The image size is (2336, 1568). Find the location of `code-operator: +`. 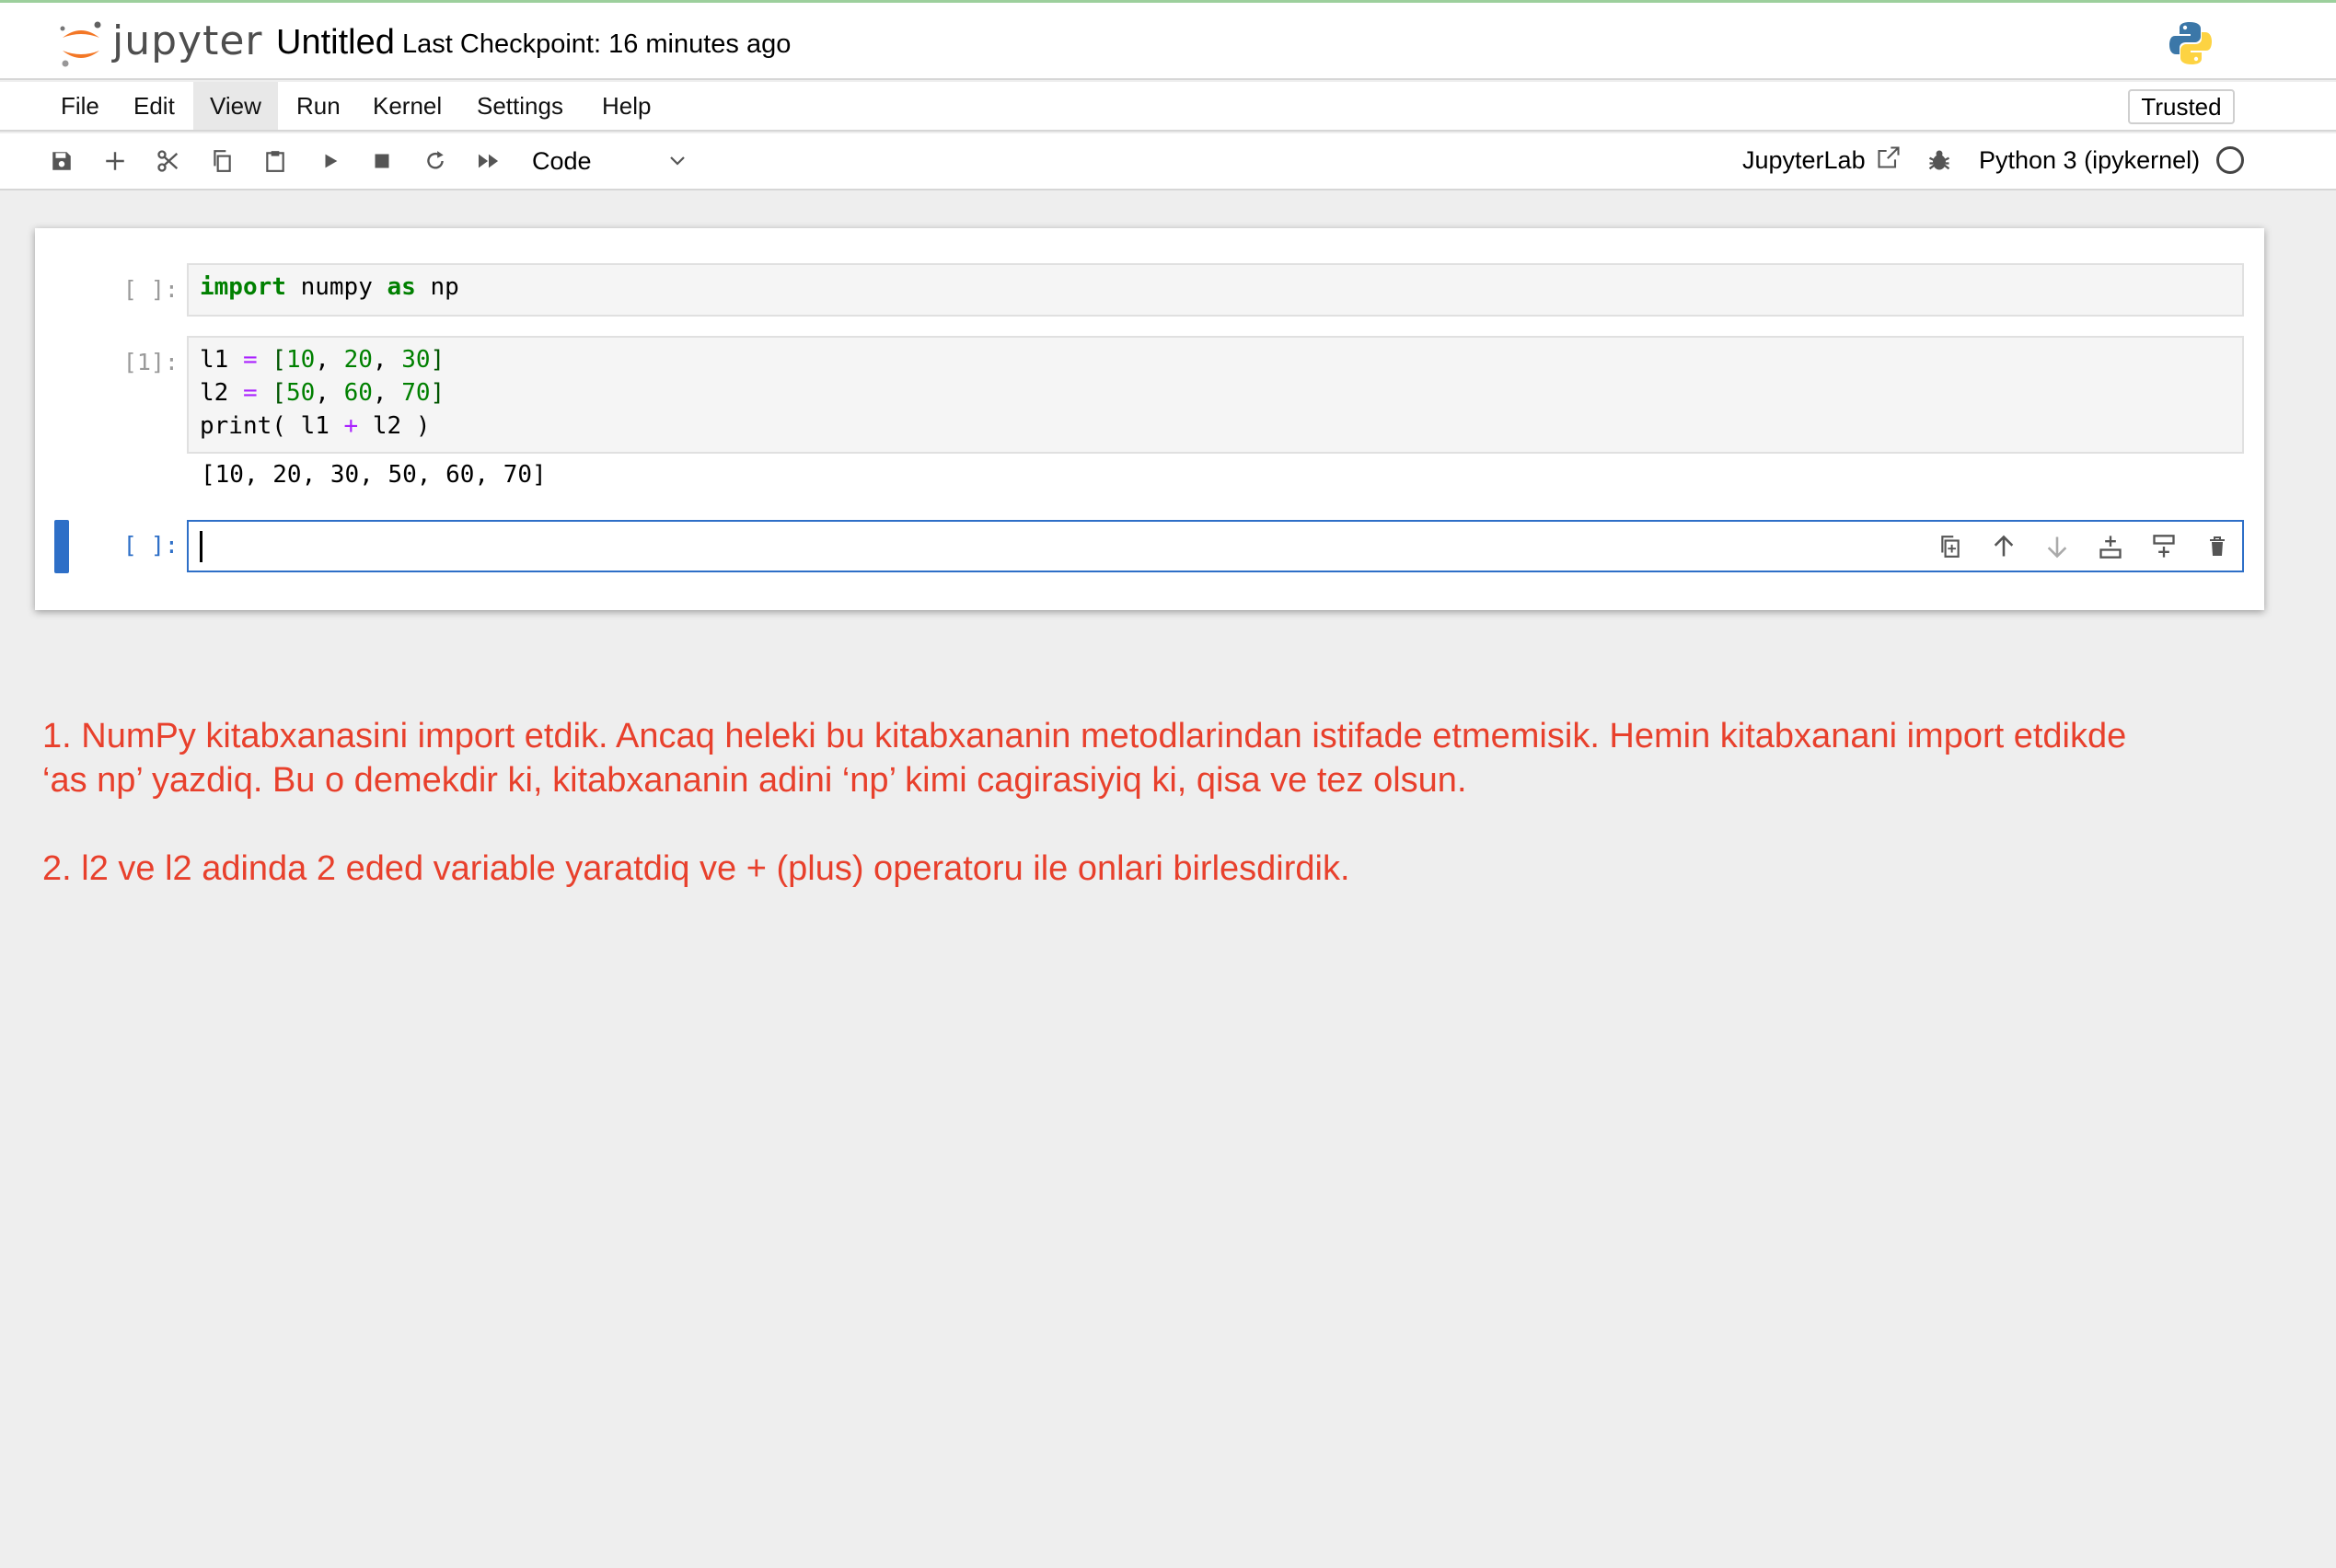

code-operator: + is located at coordinates (351, 426).